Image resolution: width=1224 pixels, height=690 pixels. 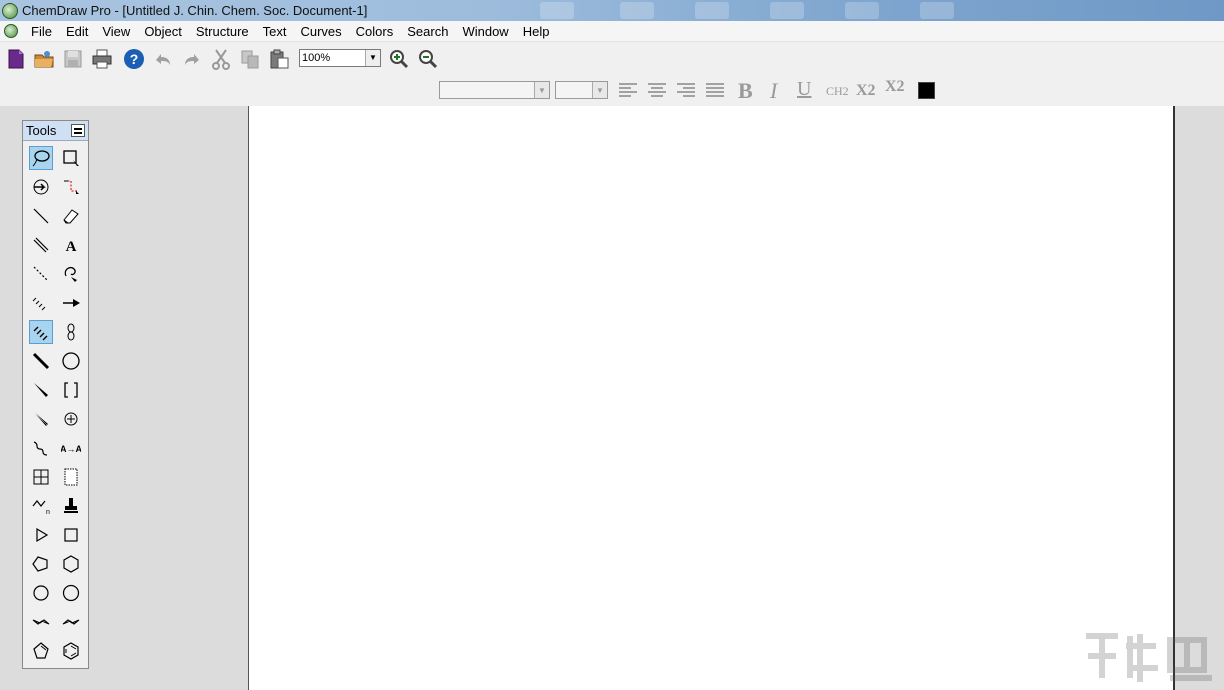 What do you see at coordinates (116, 31) in the screenshot?
I see `menu-view: View` at bounding box center [116, 31].